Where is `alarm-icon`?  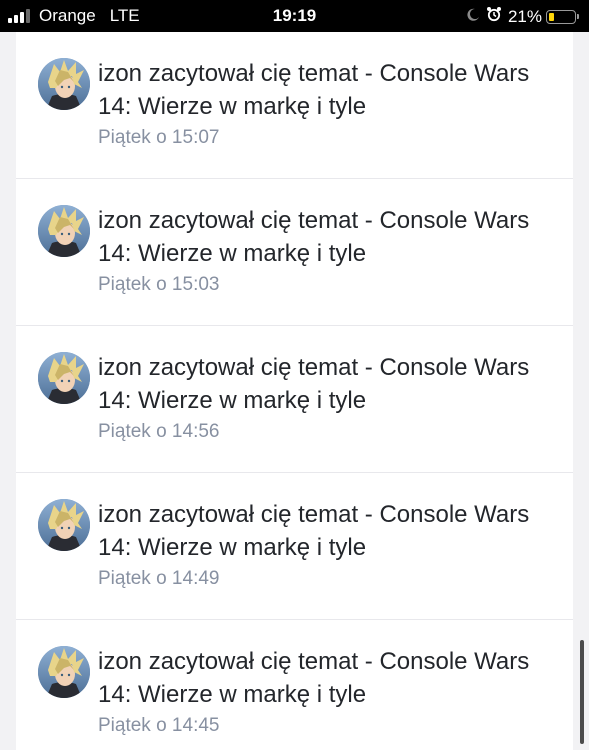 alarm-icon is located at coordinates (494, 16).